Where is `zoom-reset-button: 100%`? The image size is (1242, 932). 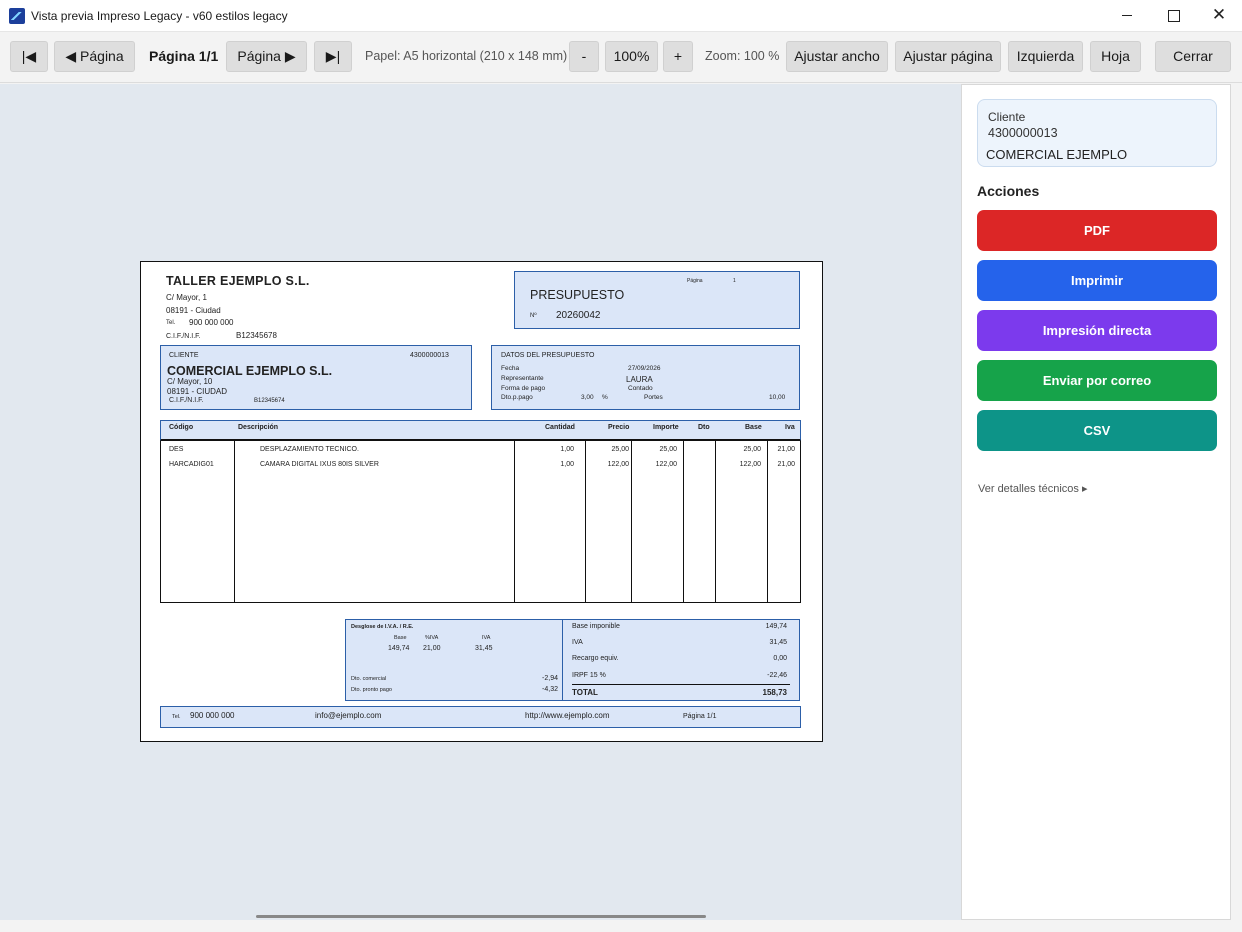
zoom-reset-button: 100% is located at coordinates (631, 56).